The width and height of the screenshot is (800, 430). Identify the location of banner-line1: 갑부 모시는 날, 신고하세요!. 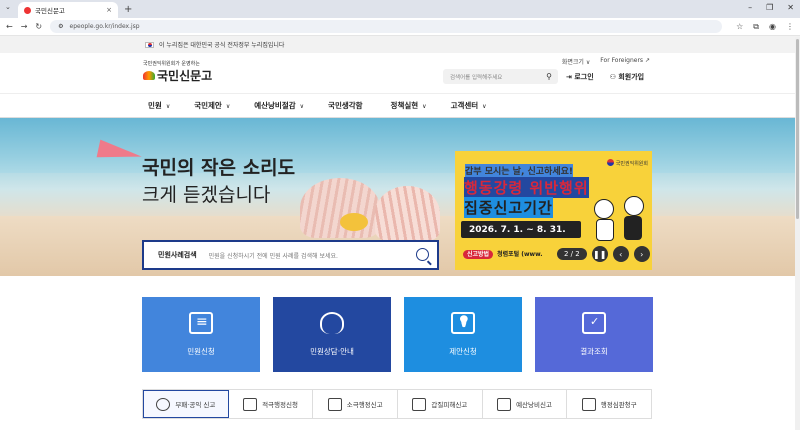
(519, 170).